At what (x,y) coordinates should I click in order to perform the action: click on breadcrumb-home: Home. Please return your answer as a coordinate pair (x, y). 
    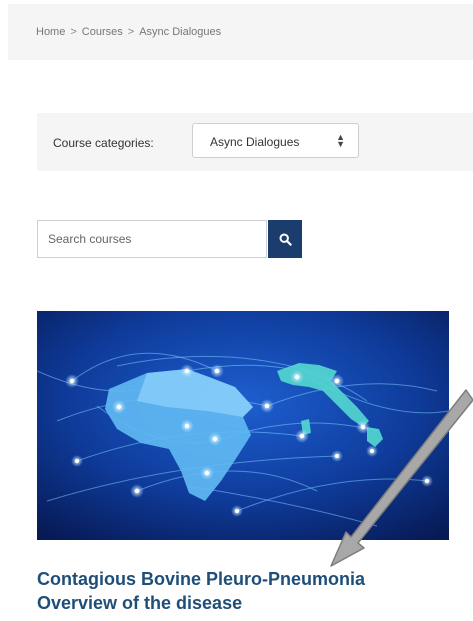
    Looking at the image, I should click on (50, 32).